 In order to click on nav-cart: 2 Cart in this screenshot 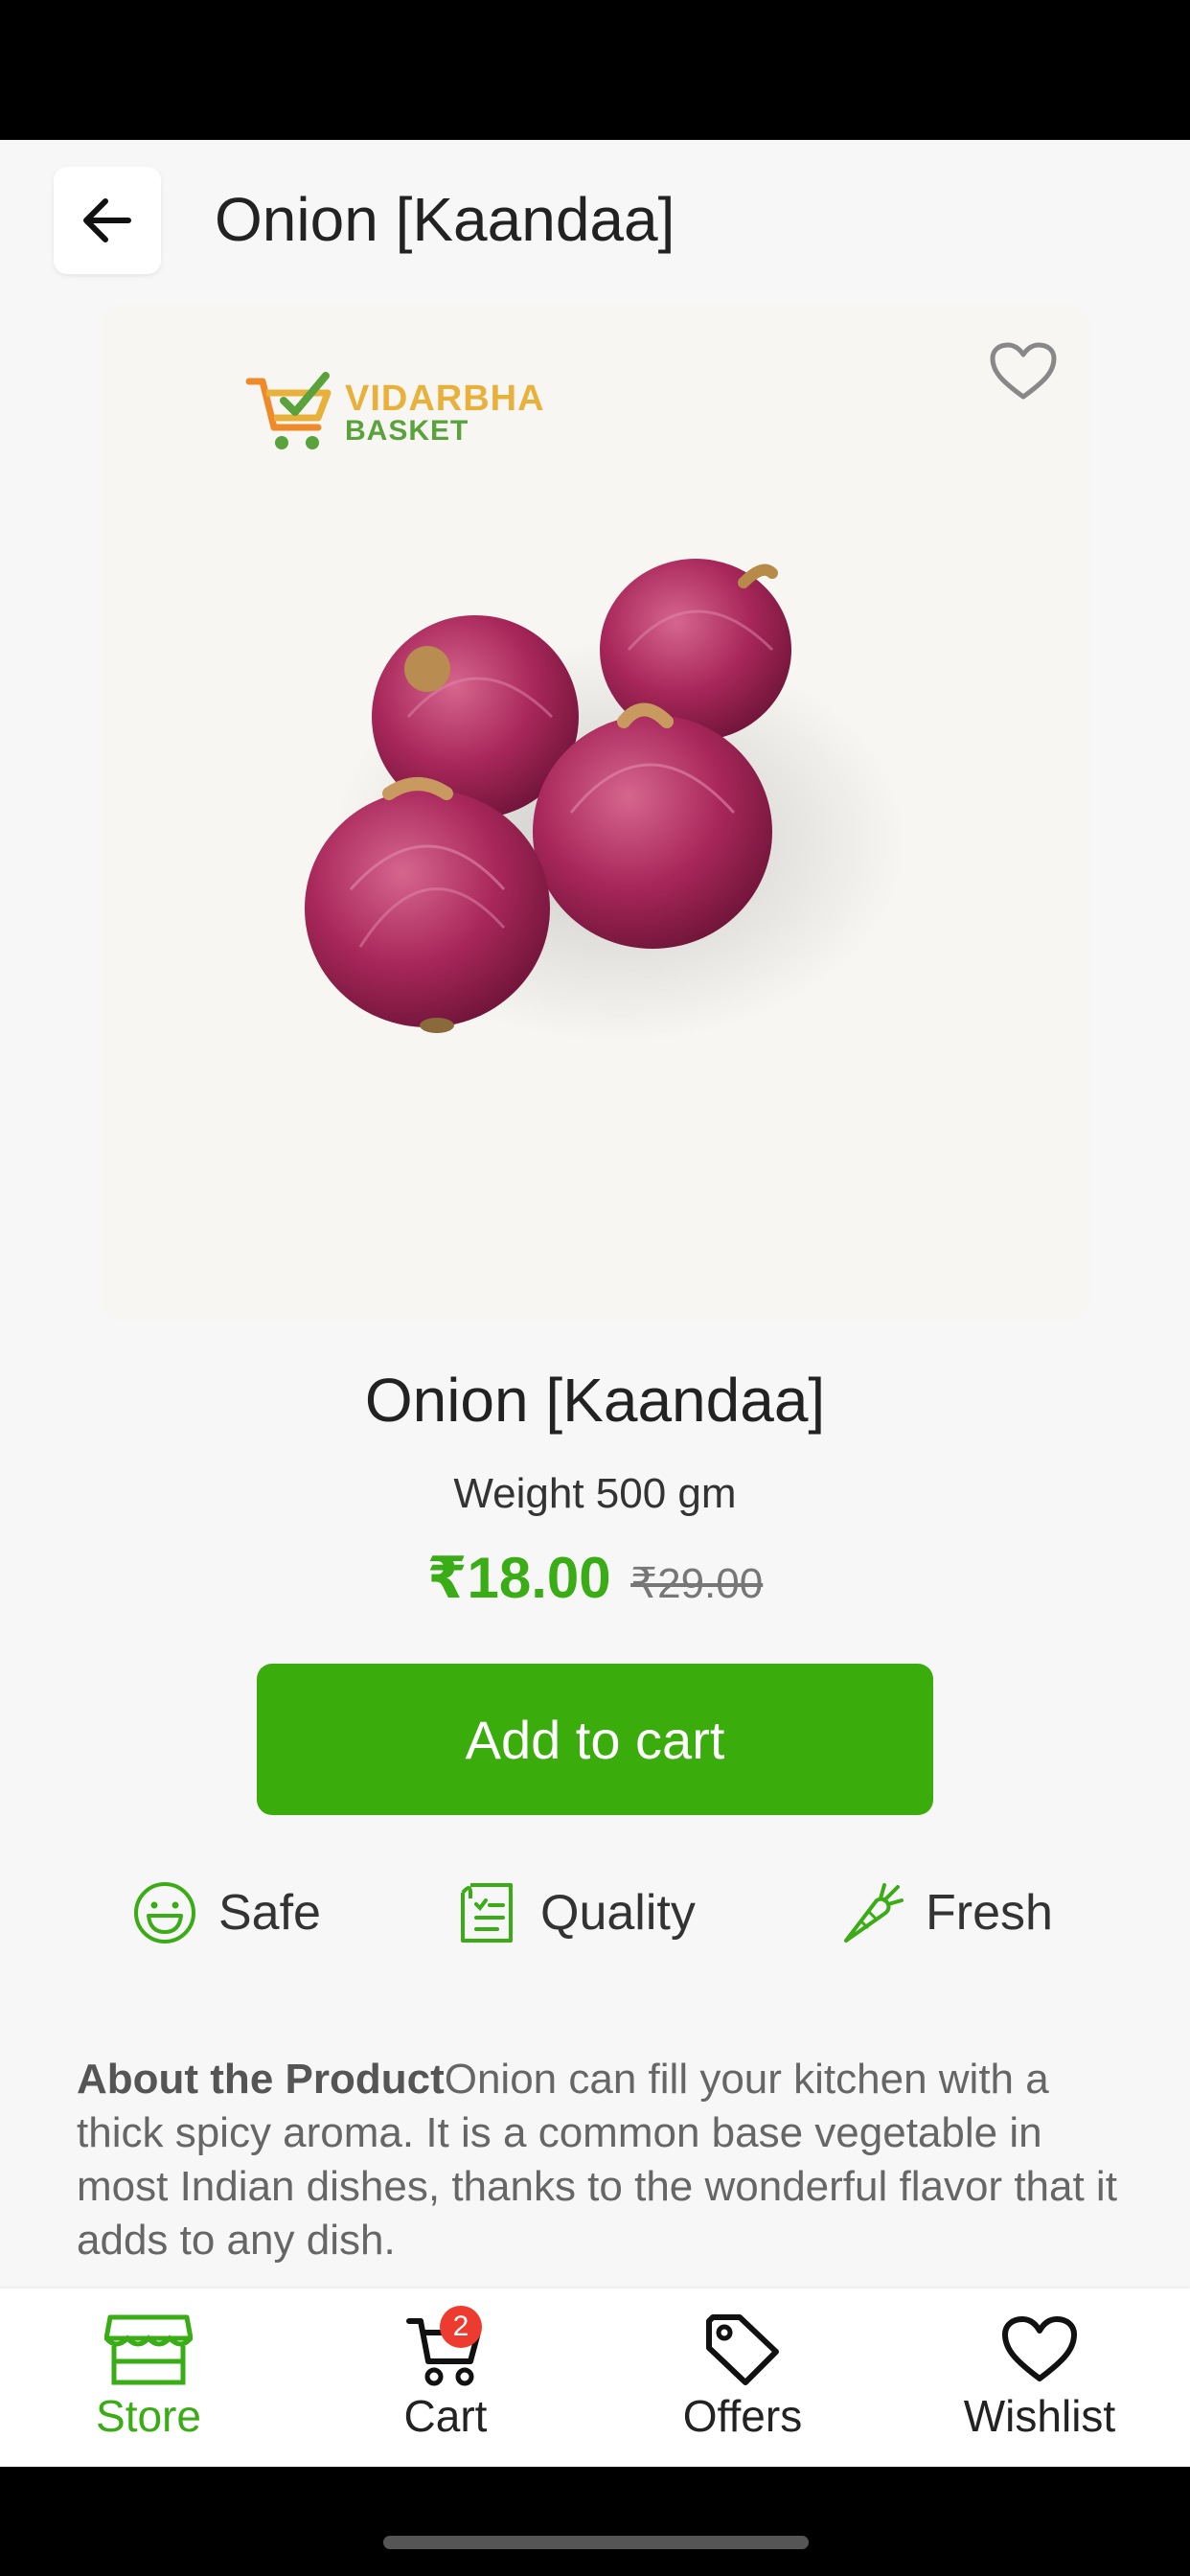, I will do `click(445, 2377)`.